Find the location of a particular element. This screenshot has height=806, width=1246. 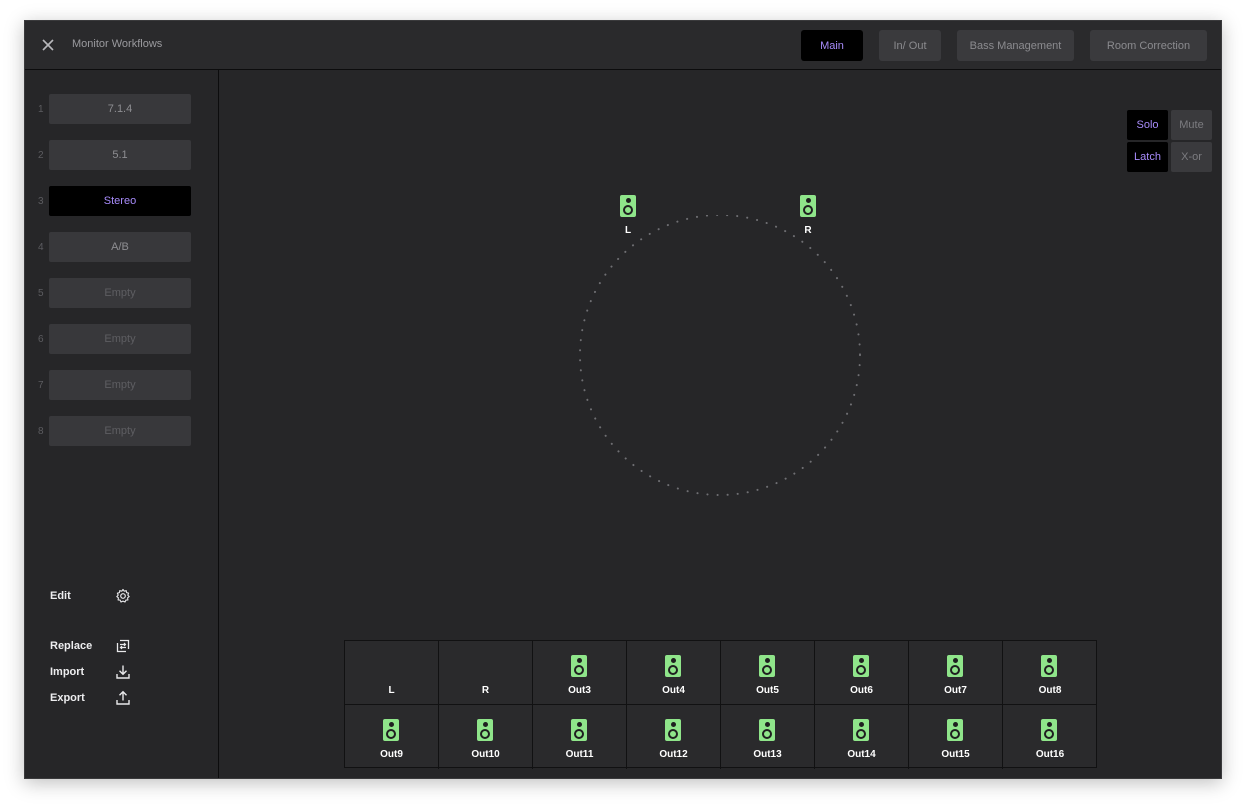

output-label: Out8 is located at coordinates (1050, 690).